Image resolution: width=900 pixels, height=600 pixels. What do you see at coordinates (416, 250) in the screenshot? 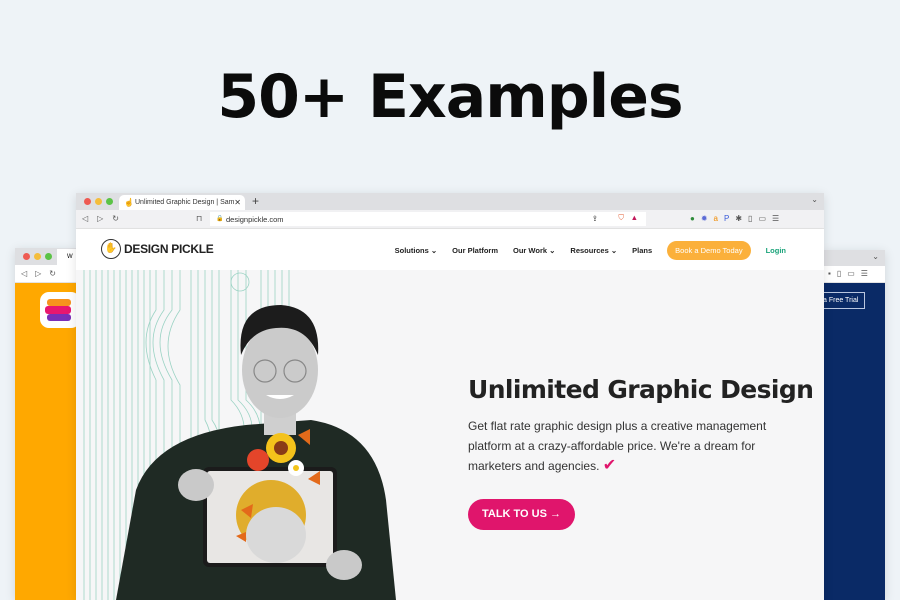
I see `nav-solutions: Solutions ⌄` at bounding box center [416, 250].